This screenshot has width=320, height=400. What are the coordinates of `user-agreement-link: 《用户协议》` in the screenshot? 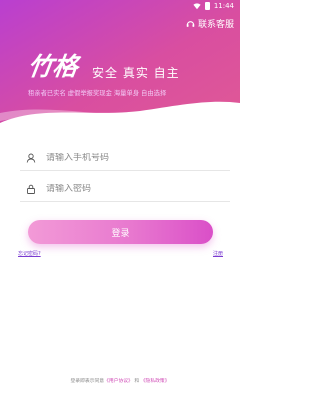 It's located at (118, 381).